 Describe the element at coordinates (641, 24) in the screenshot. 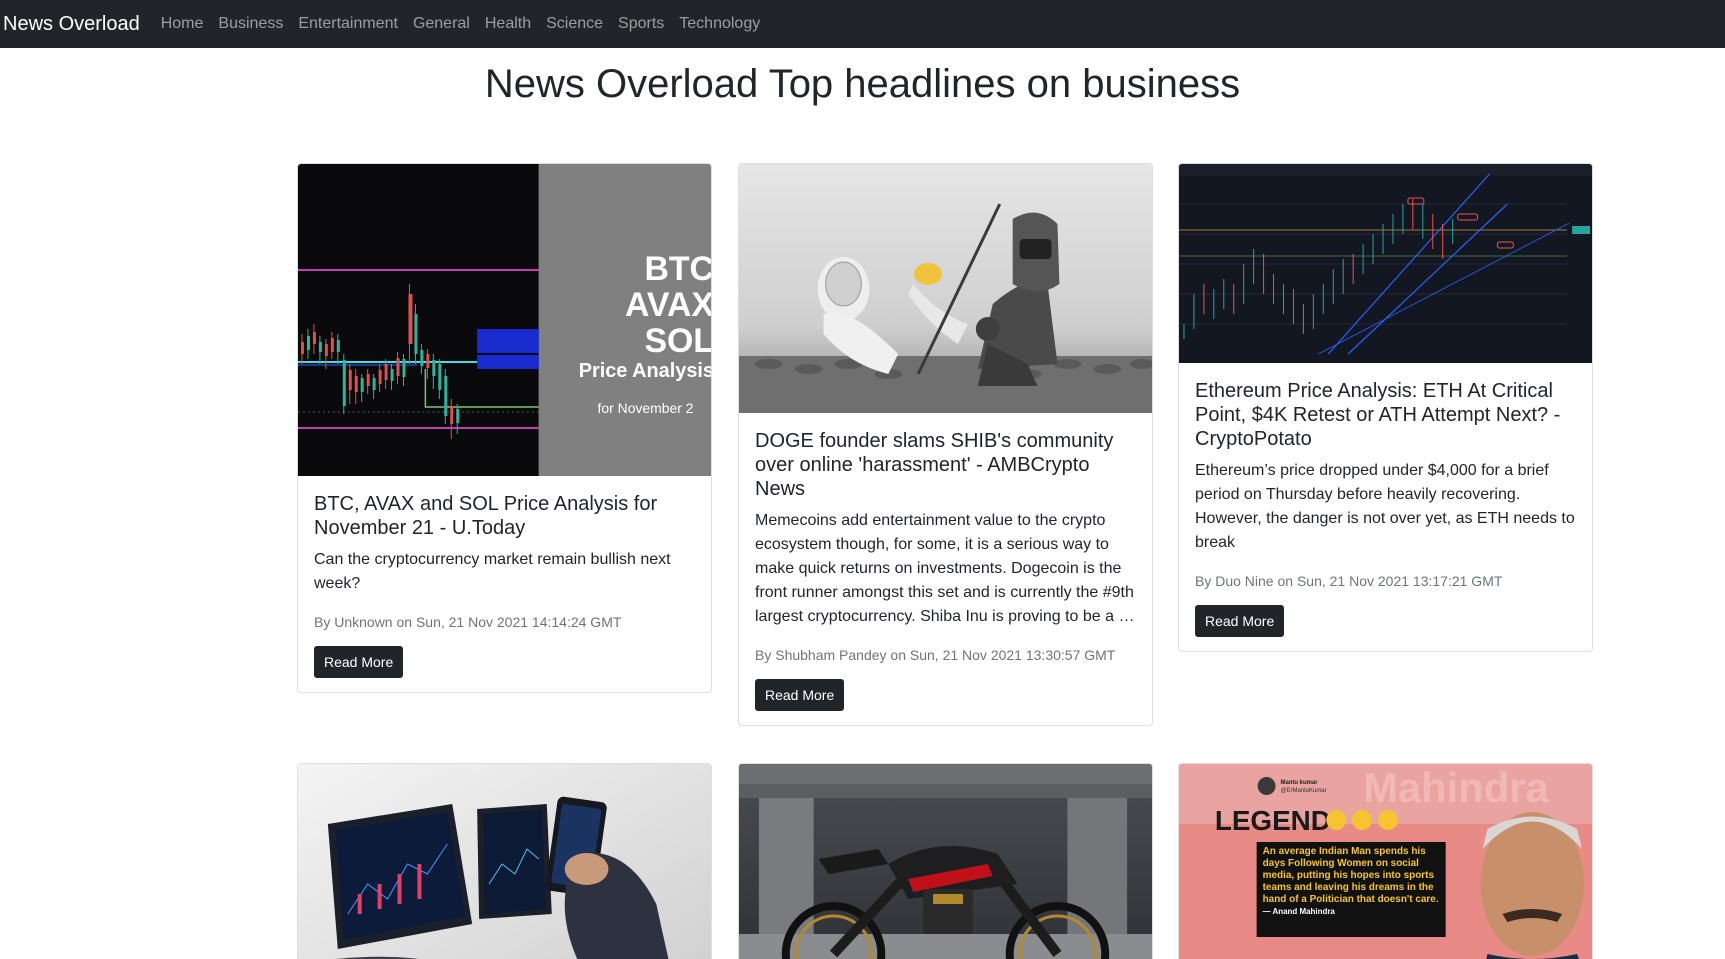

I see `nav-sports: Sports` at that location.